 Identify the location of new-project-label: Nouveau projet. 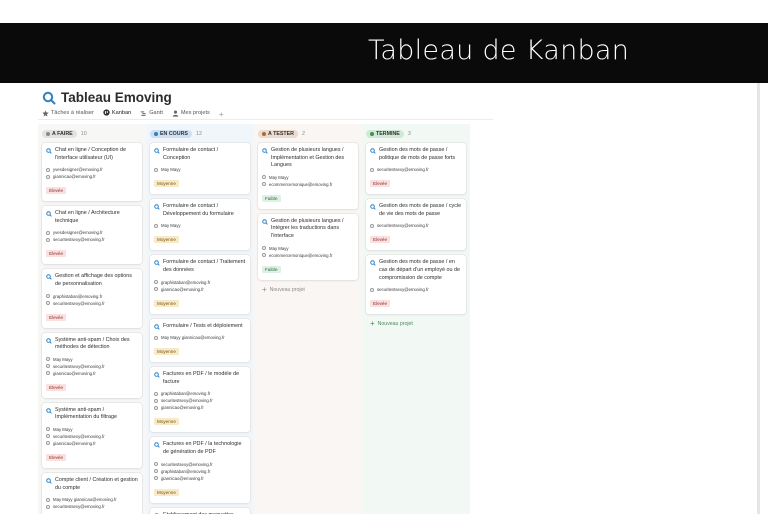
(395, 324).